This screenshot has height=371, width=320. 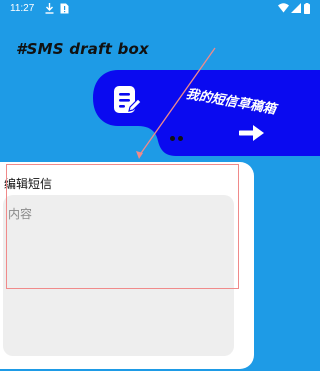 I want to click on arrow-right-icon, so click(x=252, y=135).